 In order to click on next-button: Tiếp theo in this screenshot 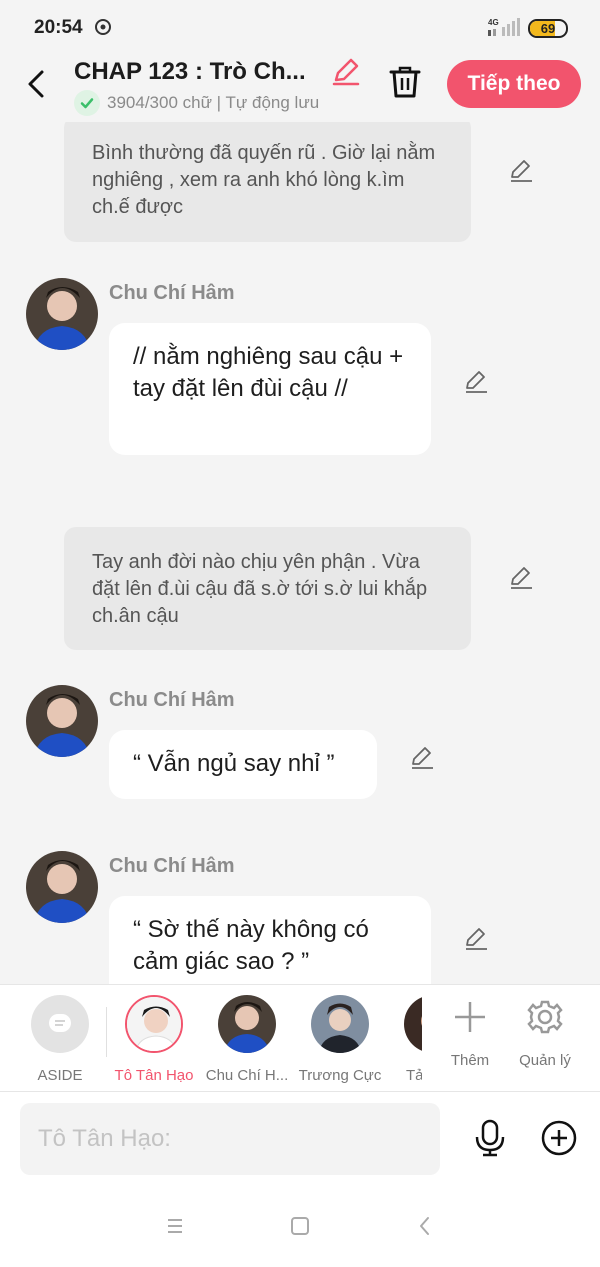, I will do `click(514, 84)`.